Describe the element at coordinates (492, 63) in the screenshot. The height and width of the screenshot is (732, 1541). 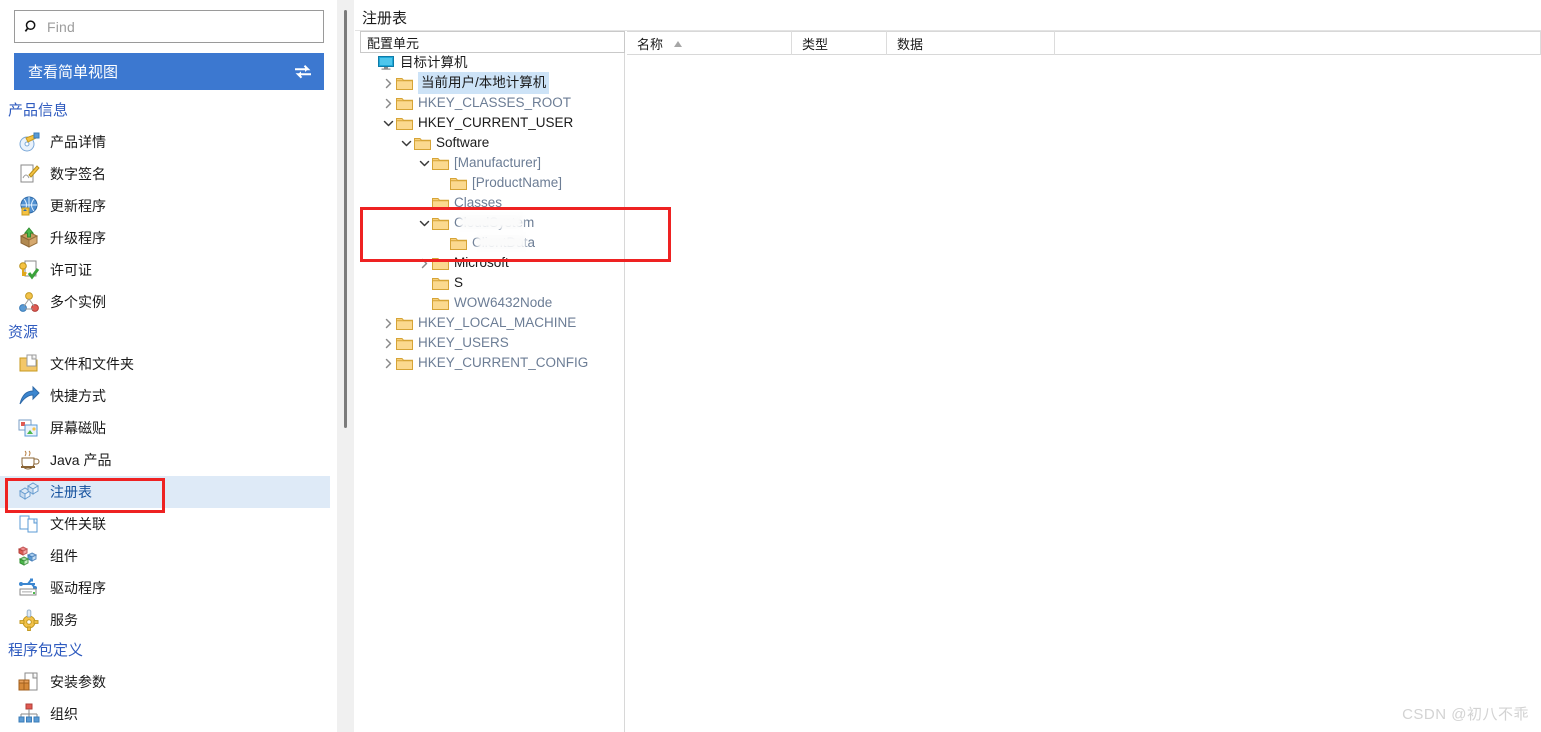
I see `tree-node: 目标计算机` at that location.